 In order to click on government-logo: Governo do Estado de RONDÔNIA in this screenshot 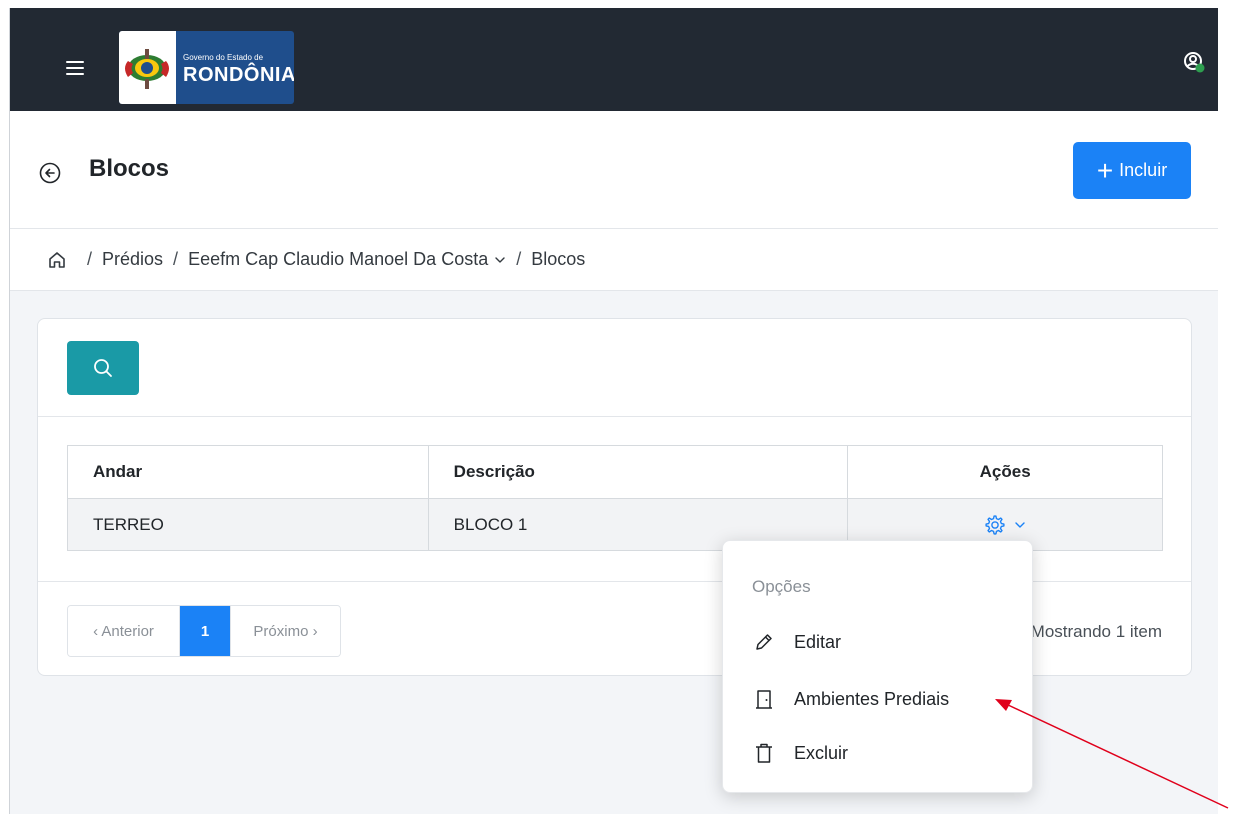, I will do `click(206, 67)`.